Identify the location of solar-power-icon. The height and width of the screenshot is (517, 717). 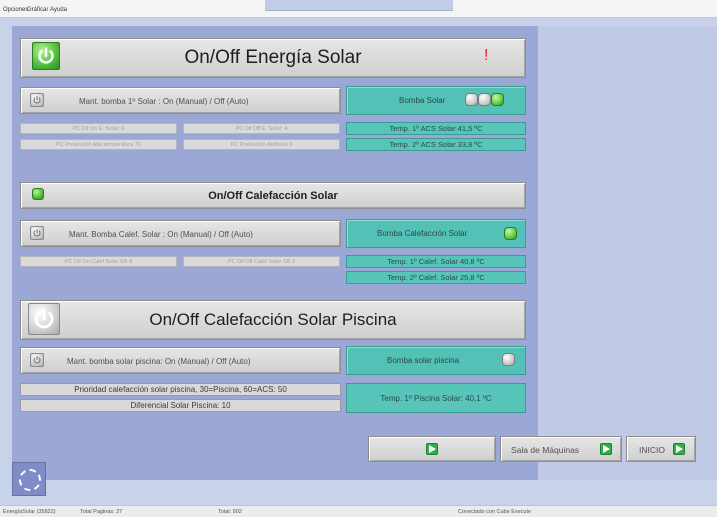
(46, 56).